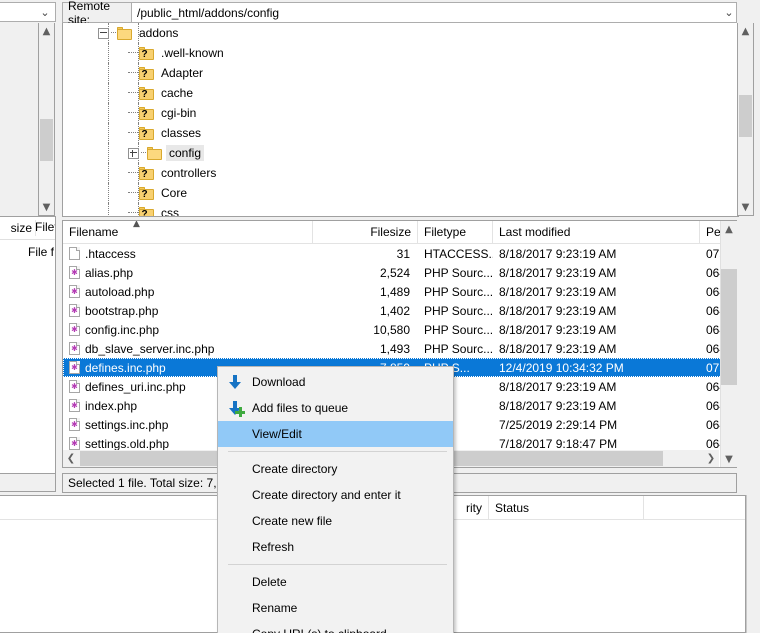 The height and width of the screenshot is (633, 760). What do you see at coordinates (335, 582) in the screenshot?
I see `menu-item-delete: Delete` at bounding box center [335, 582].